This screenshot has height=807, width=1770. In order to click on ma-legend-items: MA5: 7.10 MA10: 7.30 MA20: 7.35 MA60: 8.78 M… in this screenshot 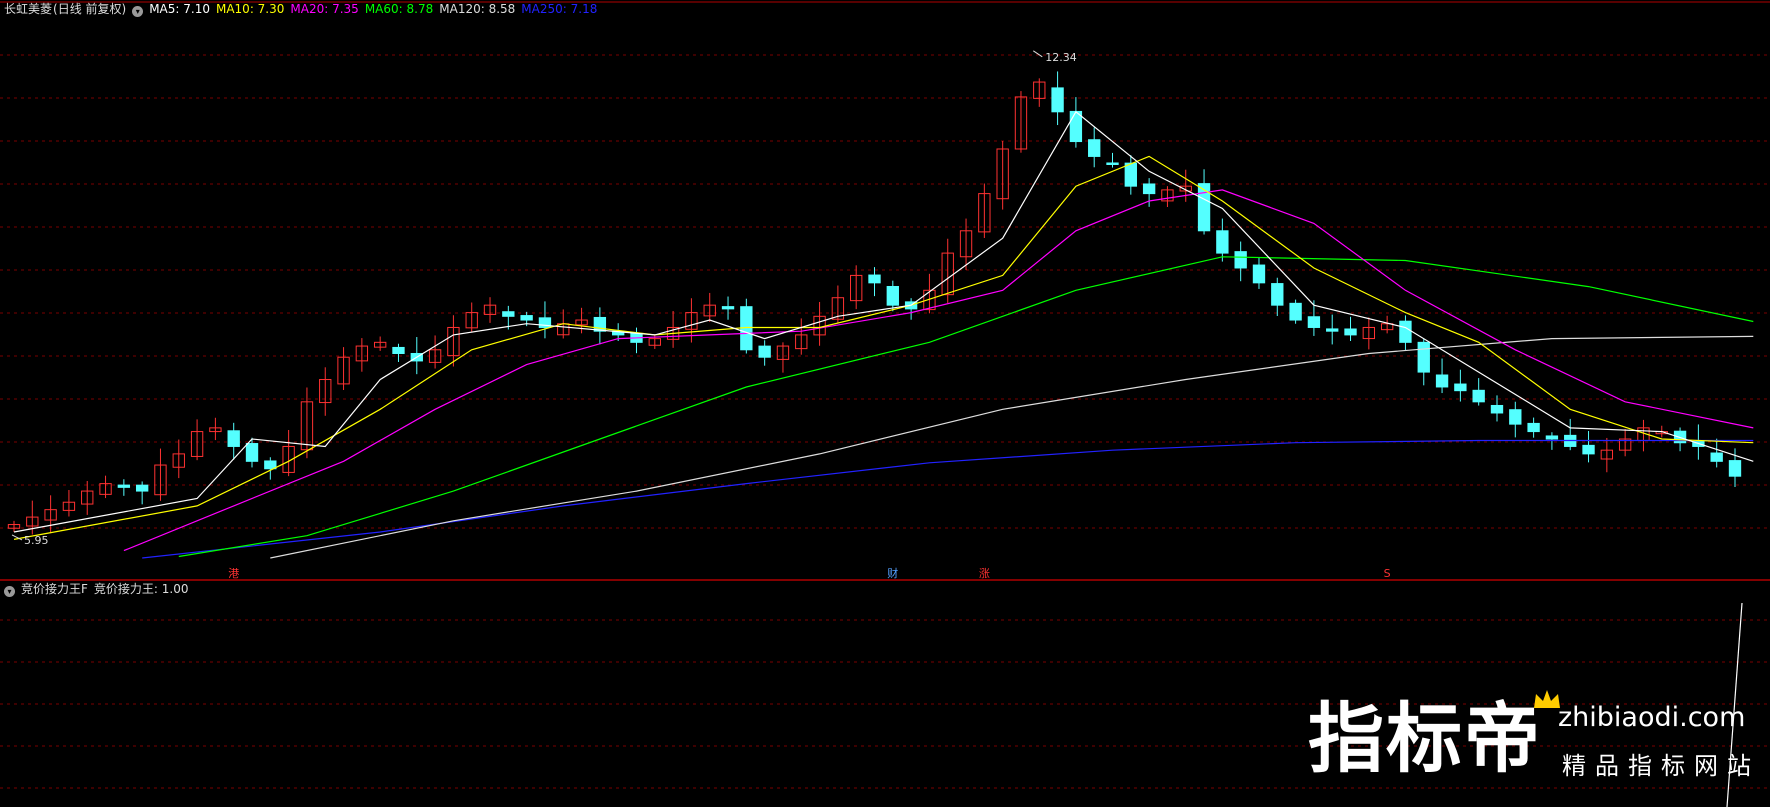, I will do `click(376, 9)`.